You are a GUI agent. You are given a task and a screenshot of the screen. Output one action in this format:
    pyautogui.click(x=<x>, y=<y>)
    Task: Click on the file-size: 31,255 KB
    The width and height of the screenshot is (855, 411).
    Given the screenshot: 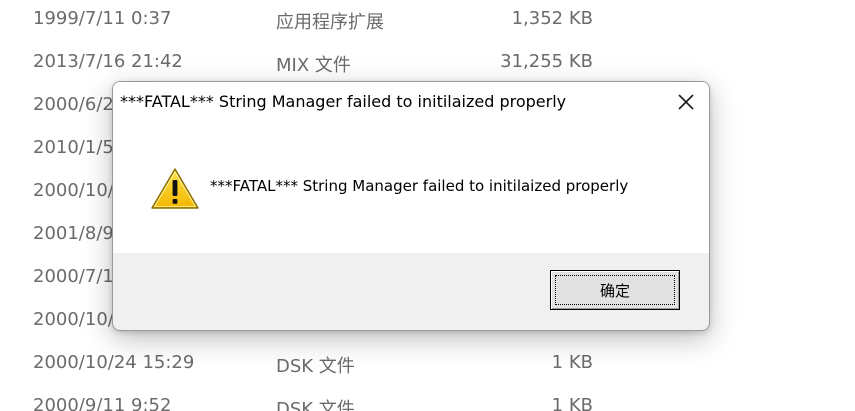 What is the action you would take?
    pyautogui.click(x=546, y=61)
    